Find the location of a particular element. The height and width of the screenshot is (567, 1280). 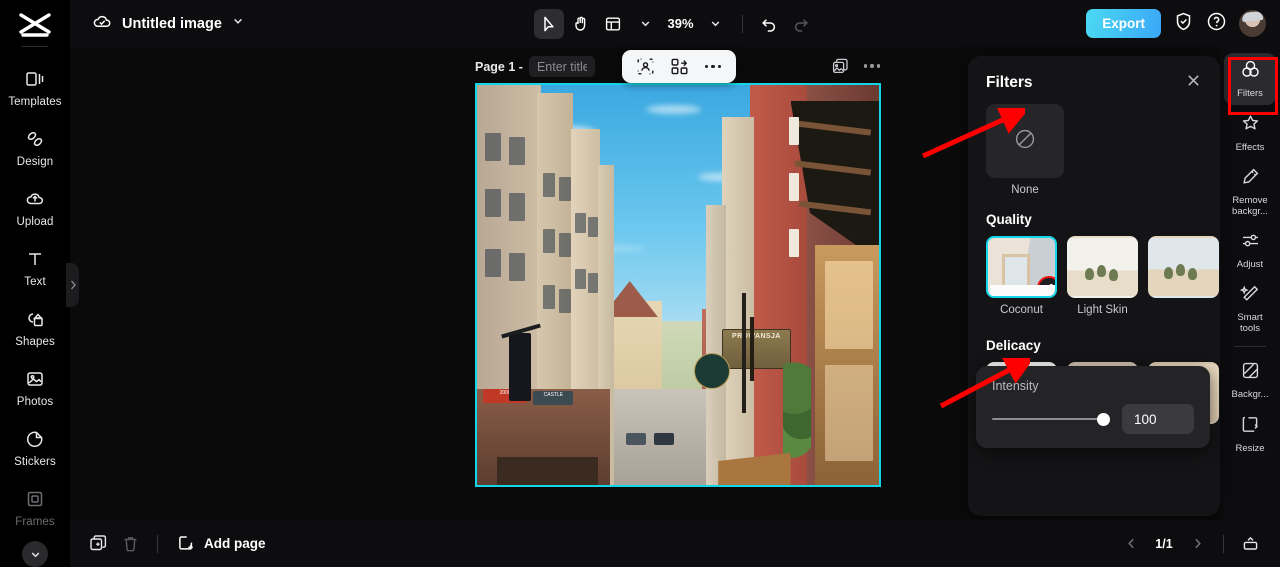

add-page-icon is located at coordinates (186, 544).